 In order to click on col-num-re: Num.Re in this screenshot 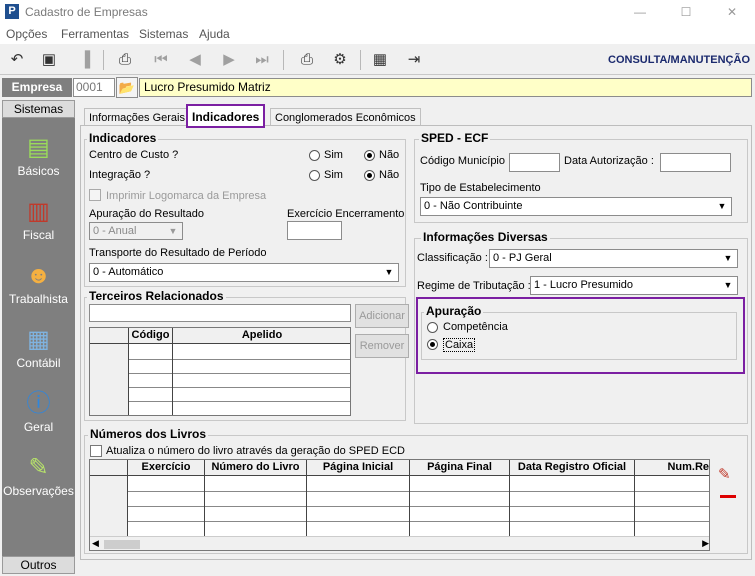, I will do `click(672, 468)`.